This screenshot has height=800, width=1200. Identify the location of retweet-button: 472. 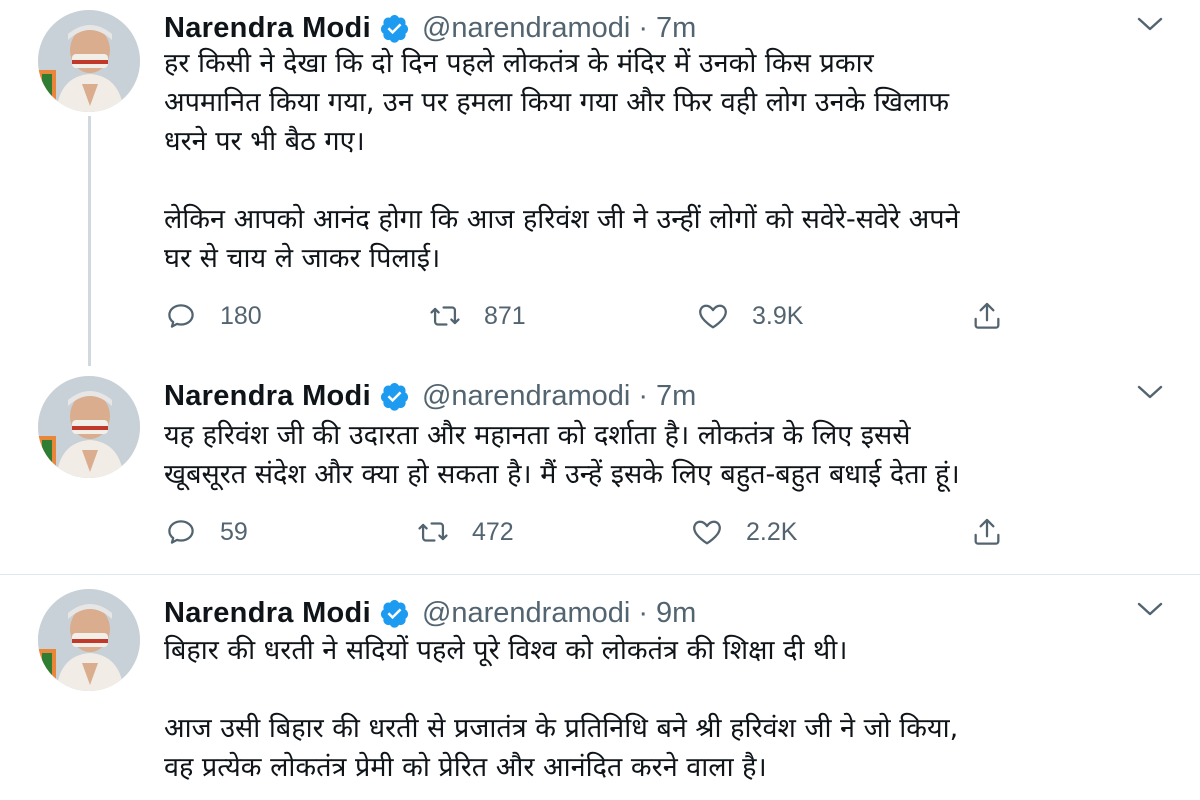
(465, 532).